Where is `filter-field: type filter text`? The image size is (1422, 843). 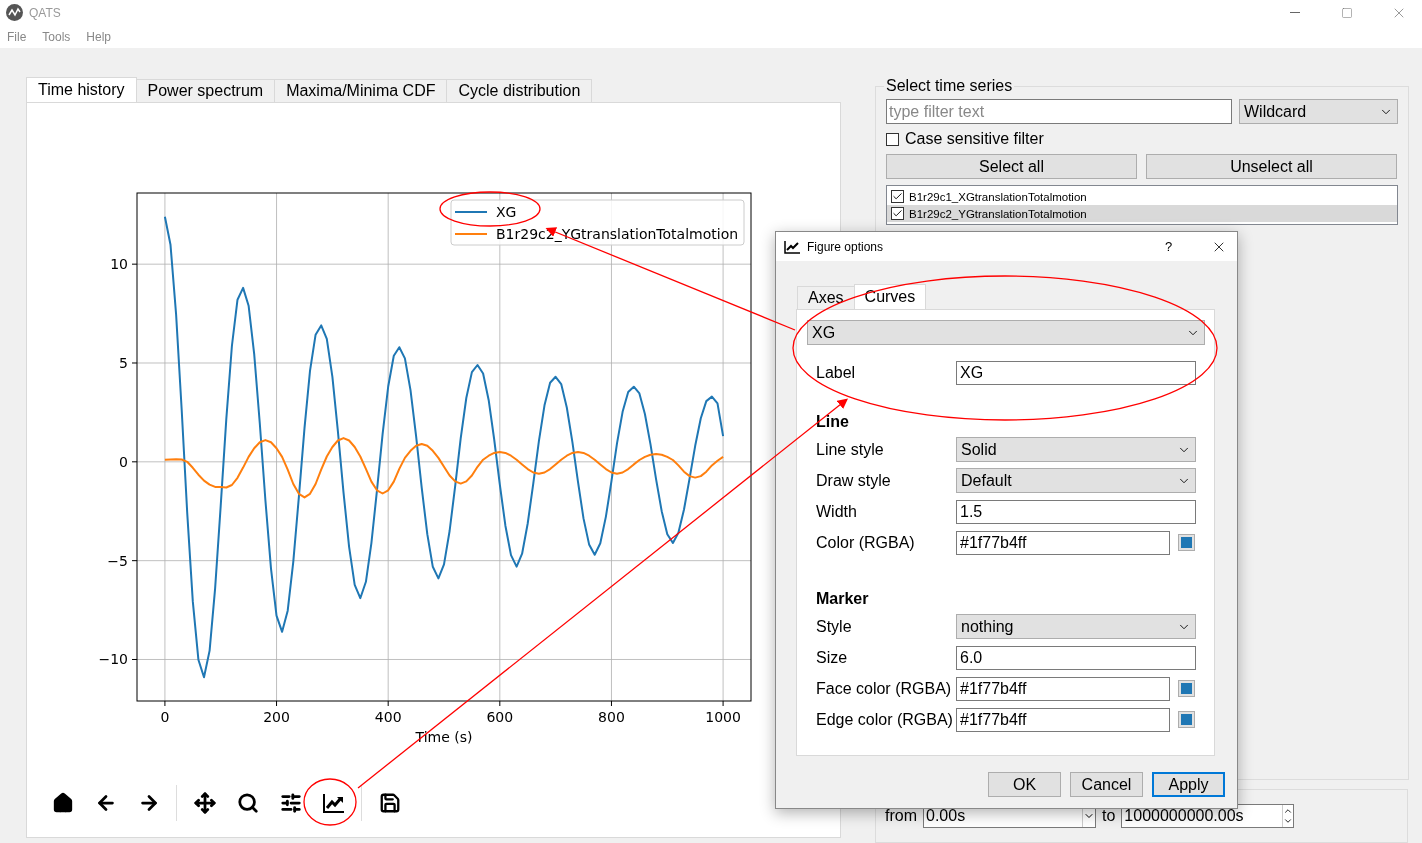 filter-field: type filter text is located at coordinates (1059, 111).